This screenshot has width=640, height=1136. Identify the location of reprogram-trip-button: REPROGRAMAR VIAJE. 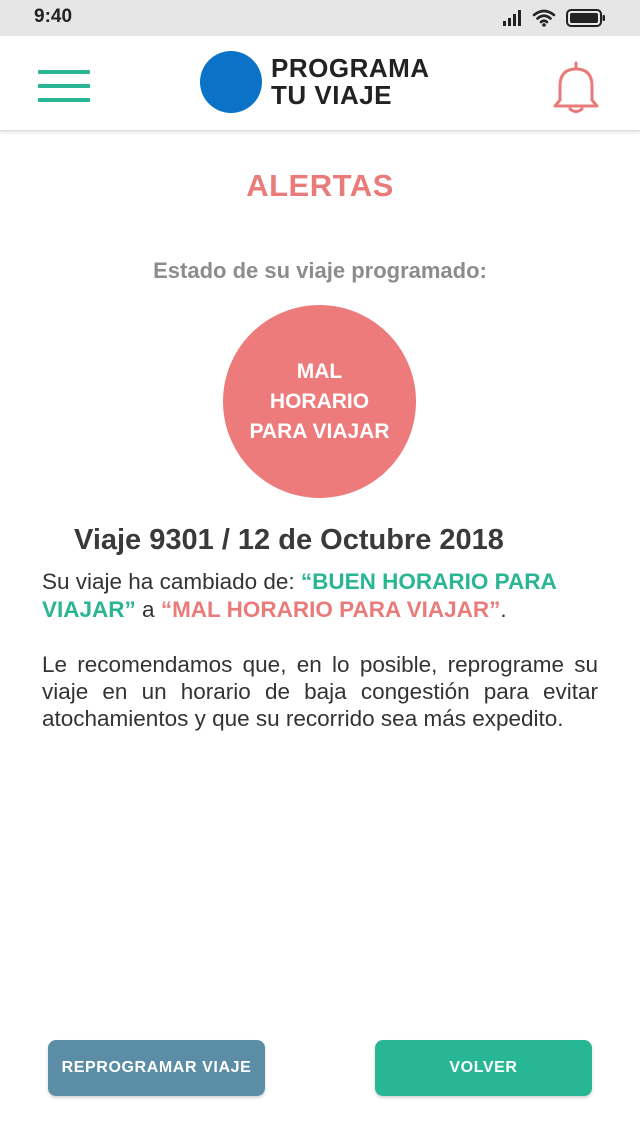
(156, 1068).